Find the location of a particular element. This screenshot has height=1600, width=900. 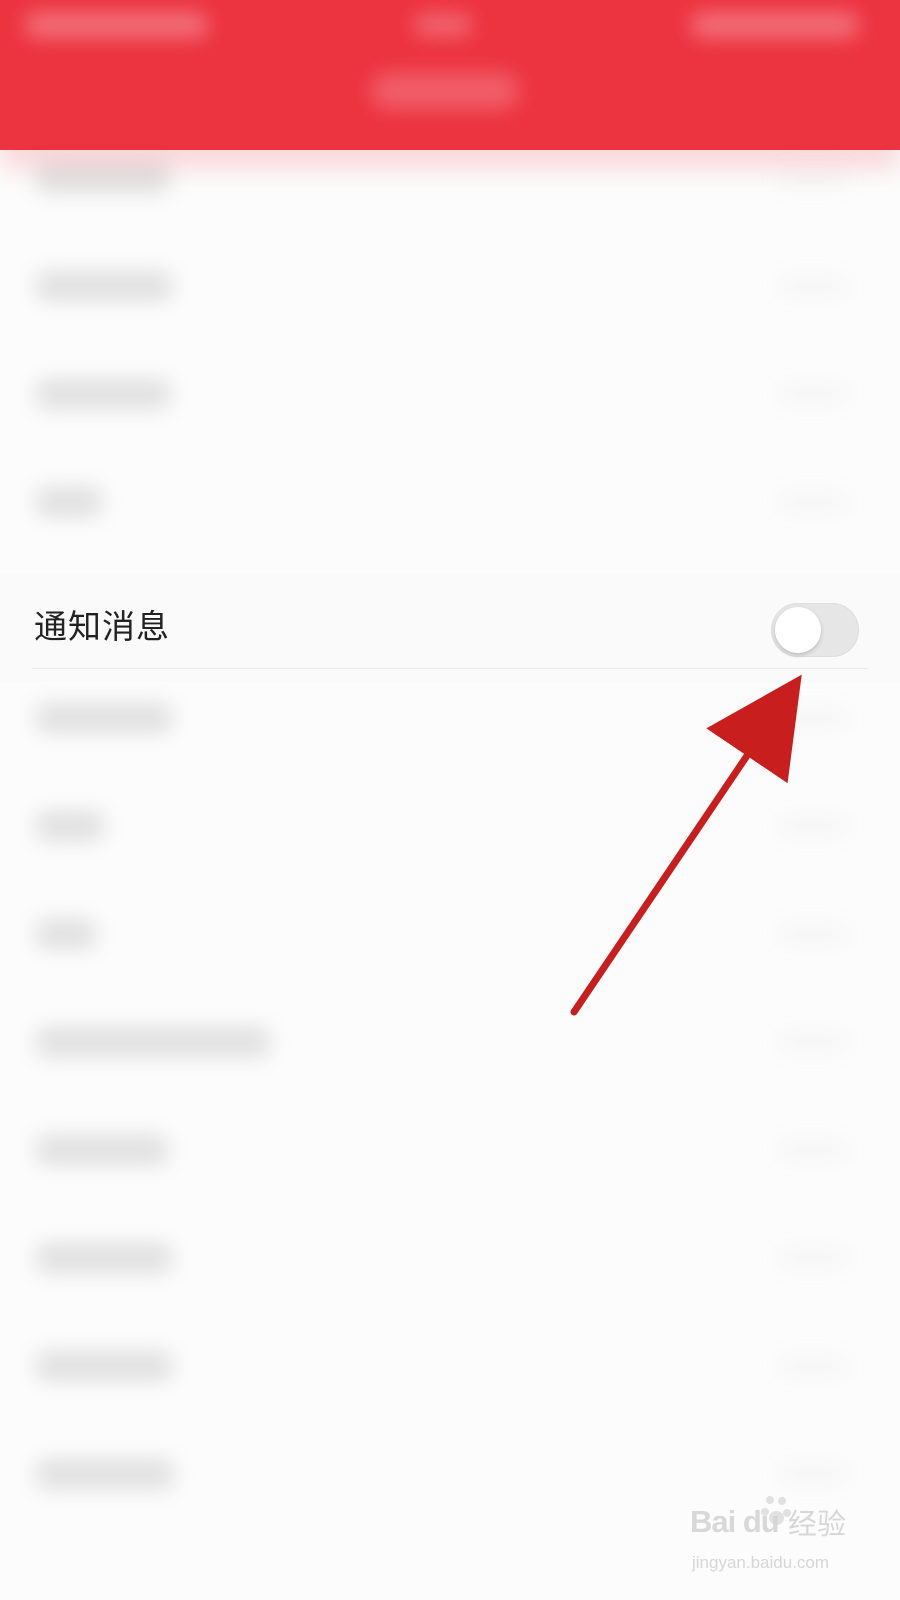

blurred-status-left is located at coordinates (116, 25).